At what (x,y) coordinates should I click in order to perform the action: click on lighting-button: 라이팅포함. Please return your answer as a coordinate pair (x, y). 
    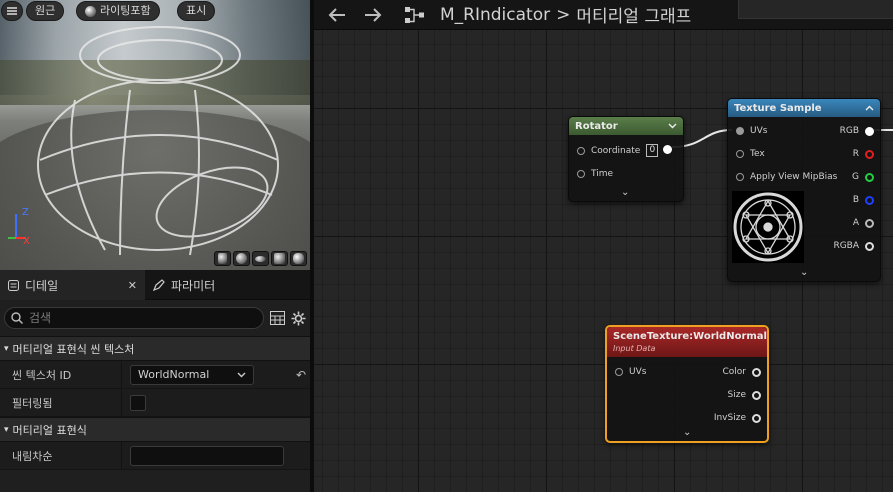
    Looking at the image, I should click on (118, 11).